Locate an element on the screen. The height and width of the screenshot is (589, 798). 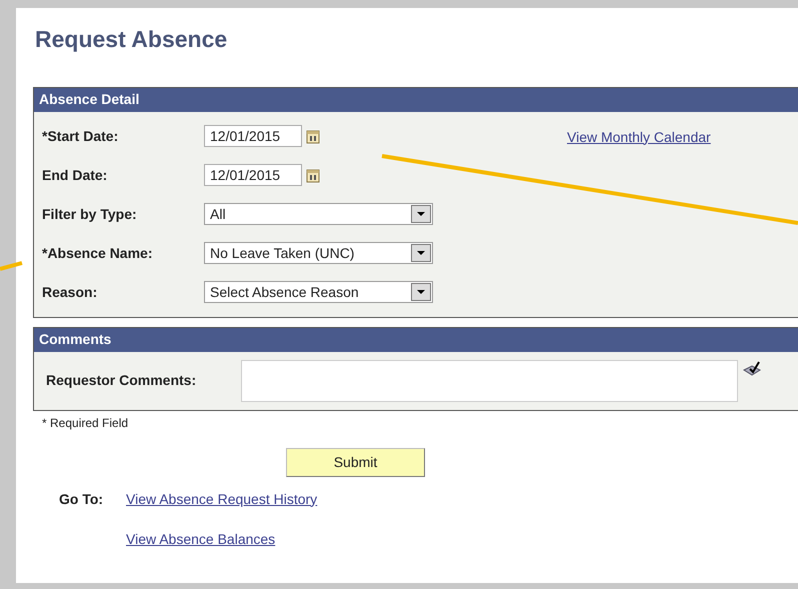
field-label: Filter by Type: is located at coordinates (89, 214).